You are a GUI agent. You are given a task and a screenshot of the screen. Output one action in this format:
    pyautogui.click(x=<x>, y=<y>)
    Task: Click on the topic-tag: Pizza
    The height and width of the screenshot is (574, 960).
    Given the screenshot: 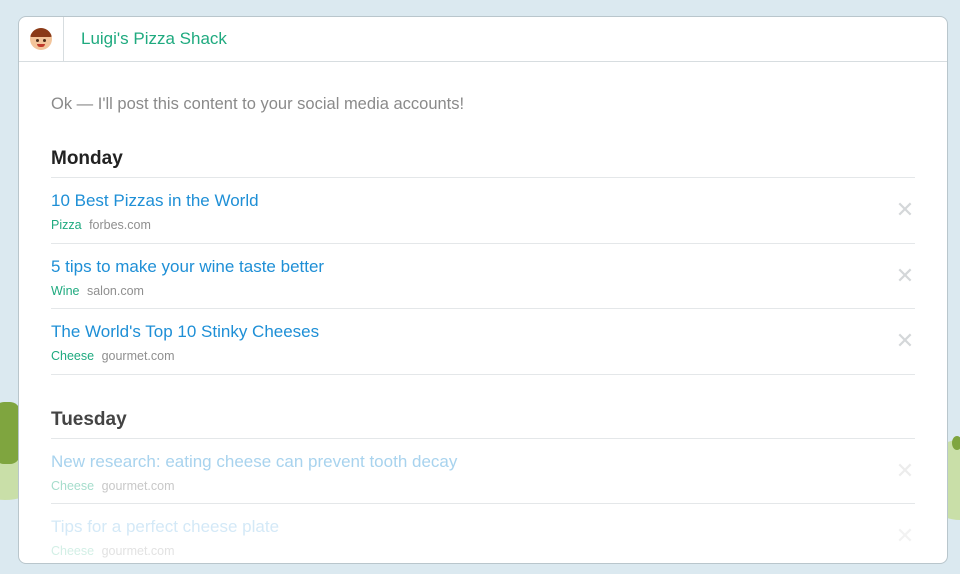 What is the action you would take?
    pyautogui.click(x=66, y=225)
    